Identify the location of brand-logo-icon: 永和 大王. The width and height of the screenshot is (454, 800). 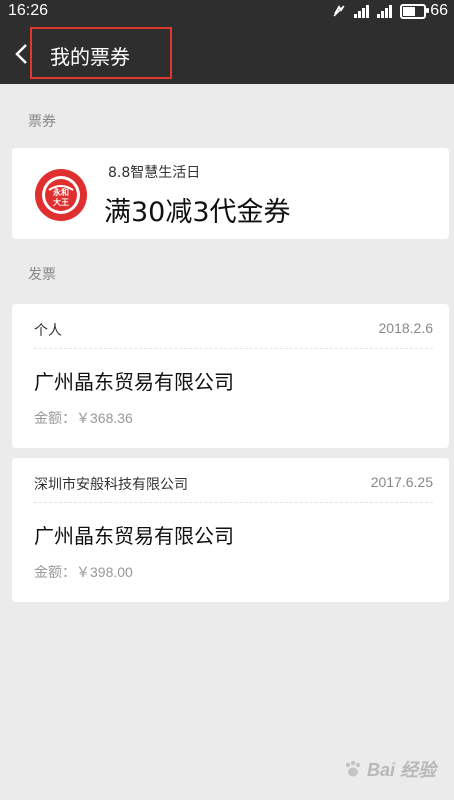
(61, 195).